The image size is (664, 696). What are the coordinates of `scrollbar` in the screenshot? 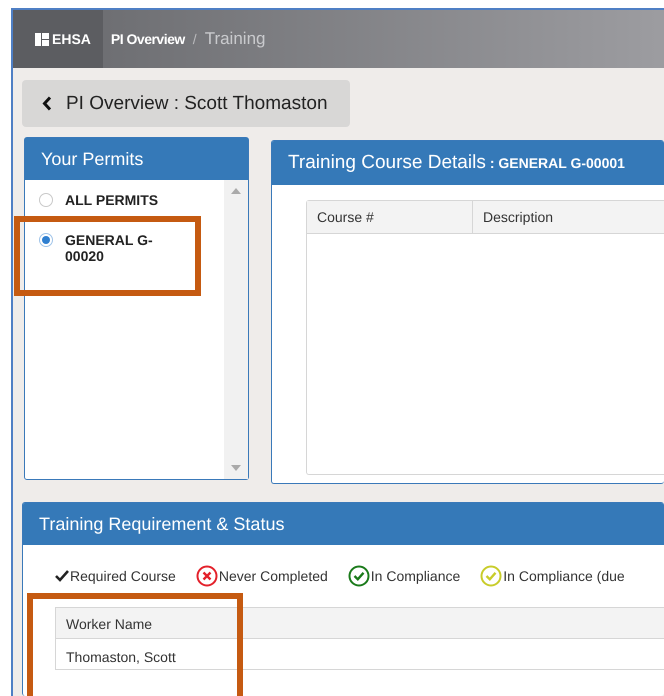 It's located at (236, 329).